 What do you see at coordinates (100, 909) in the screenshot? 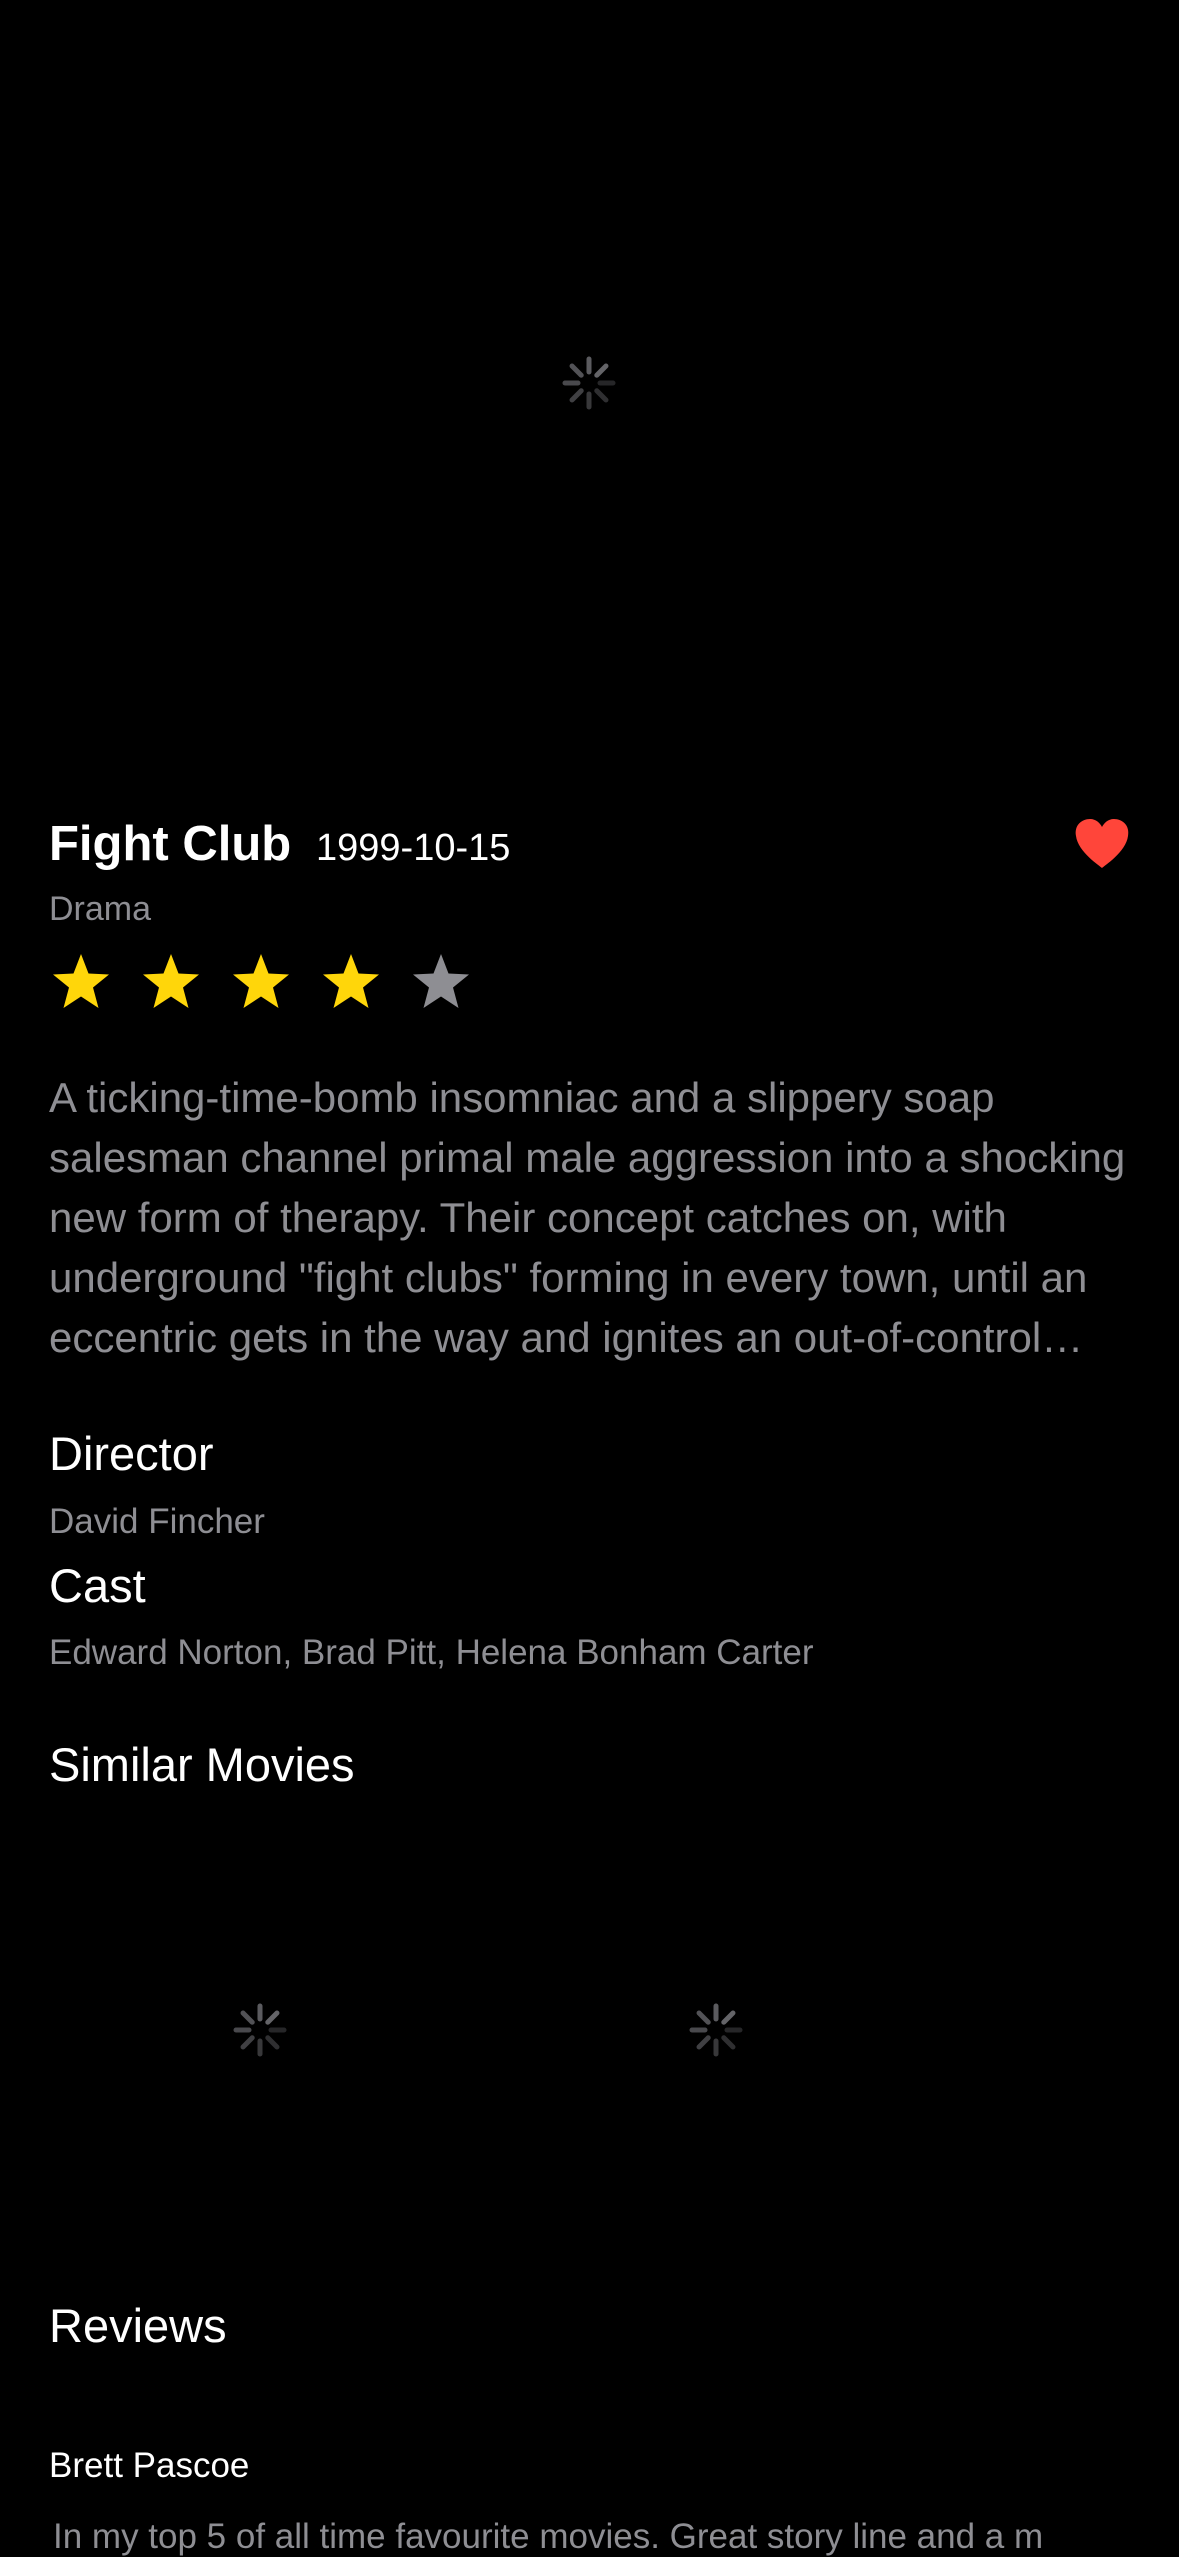
I see `genre-label: Drama` at bounding box center [100, 909].